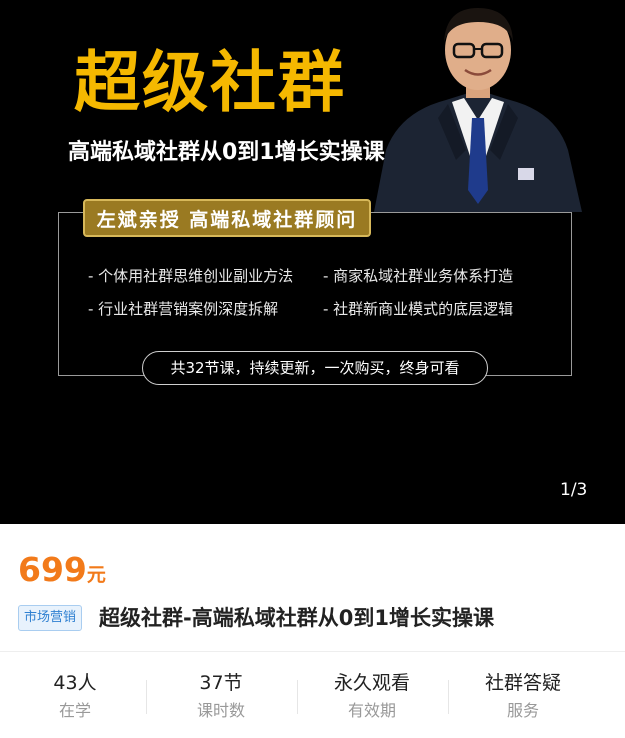  What do you see at coordinates (227, 218) in the screenshot?
I see `instructor-badge: 左斌亲授 高端私域社群顾问` at bounding box center [227, 218].